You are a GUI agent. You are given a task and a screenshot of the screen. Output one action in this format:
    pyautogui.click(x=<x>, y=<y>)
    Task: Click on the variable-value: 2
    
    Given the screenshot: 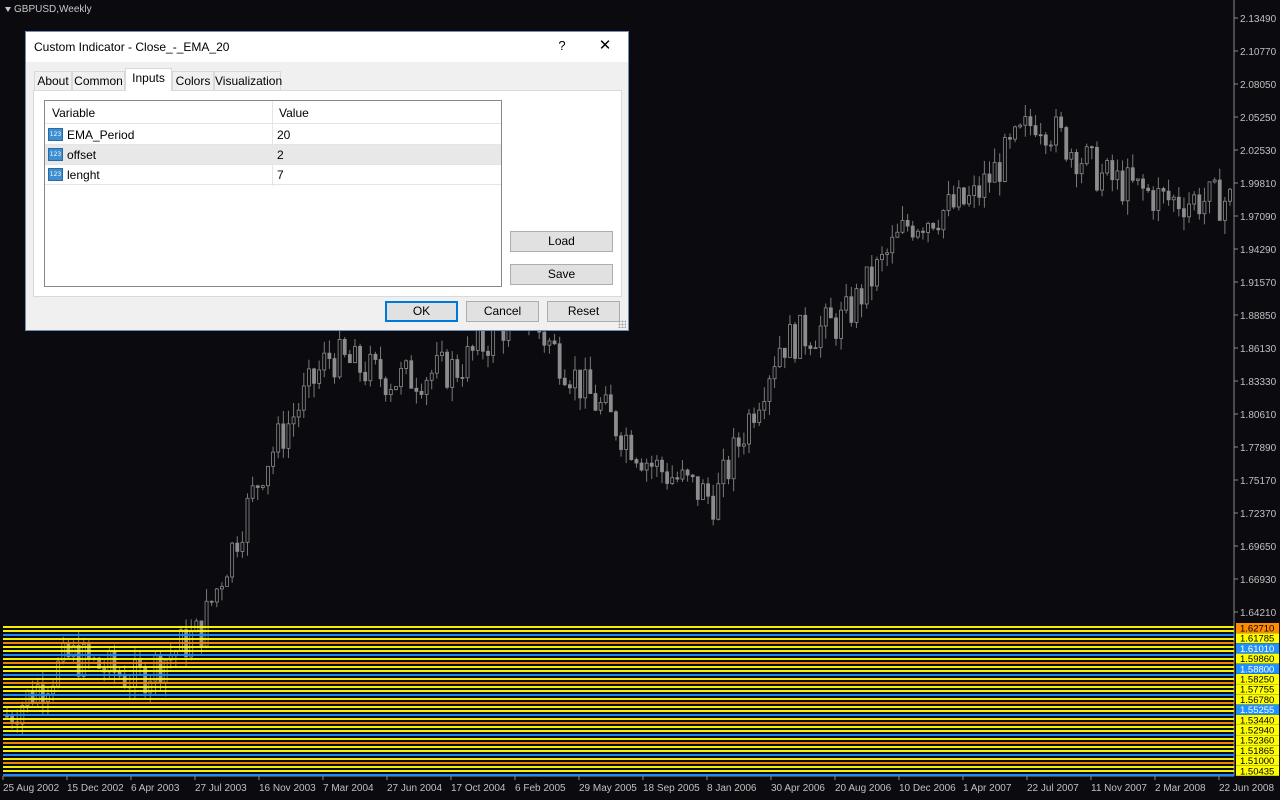 What is the action you would take?
    pyautogui.click(x=280, y=155)
    